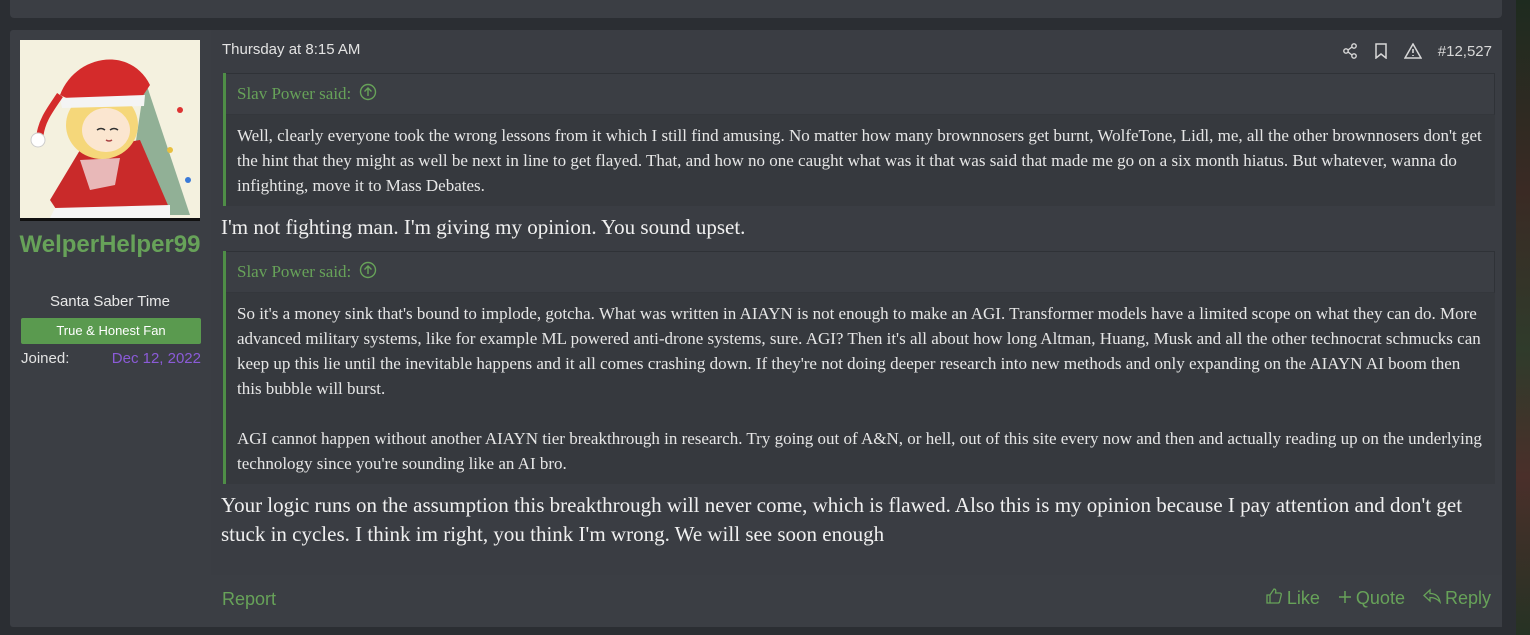  I want to click on previous-post-footer, so click(756, 9).